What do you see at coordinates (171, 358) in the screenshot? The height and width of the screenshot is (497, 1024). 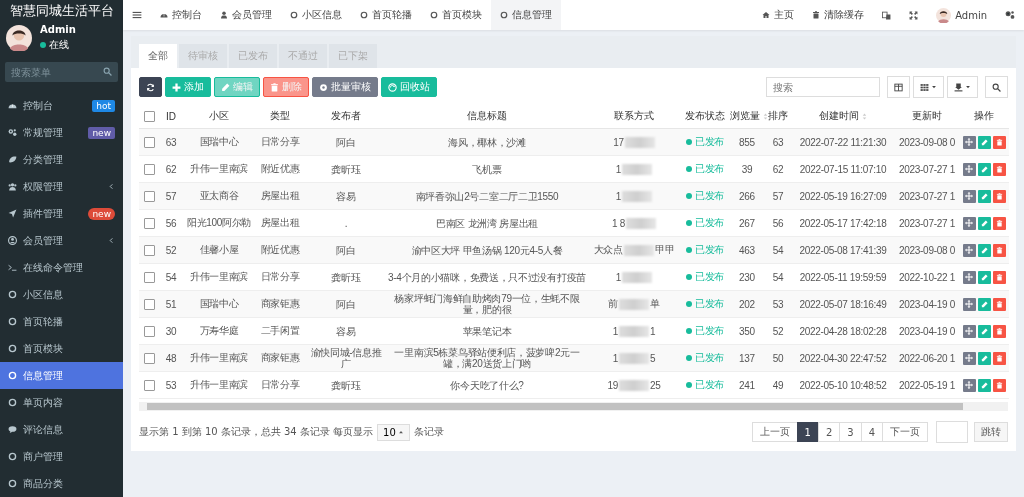 I see `table-cell: 48` at bounding box center [171, 358].